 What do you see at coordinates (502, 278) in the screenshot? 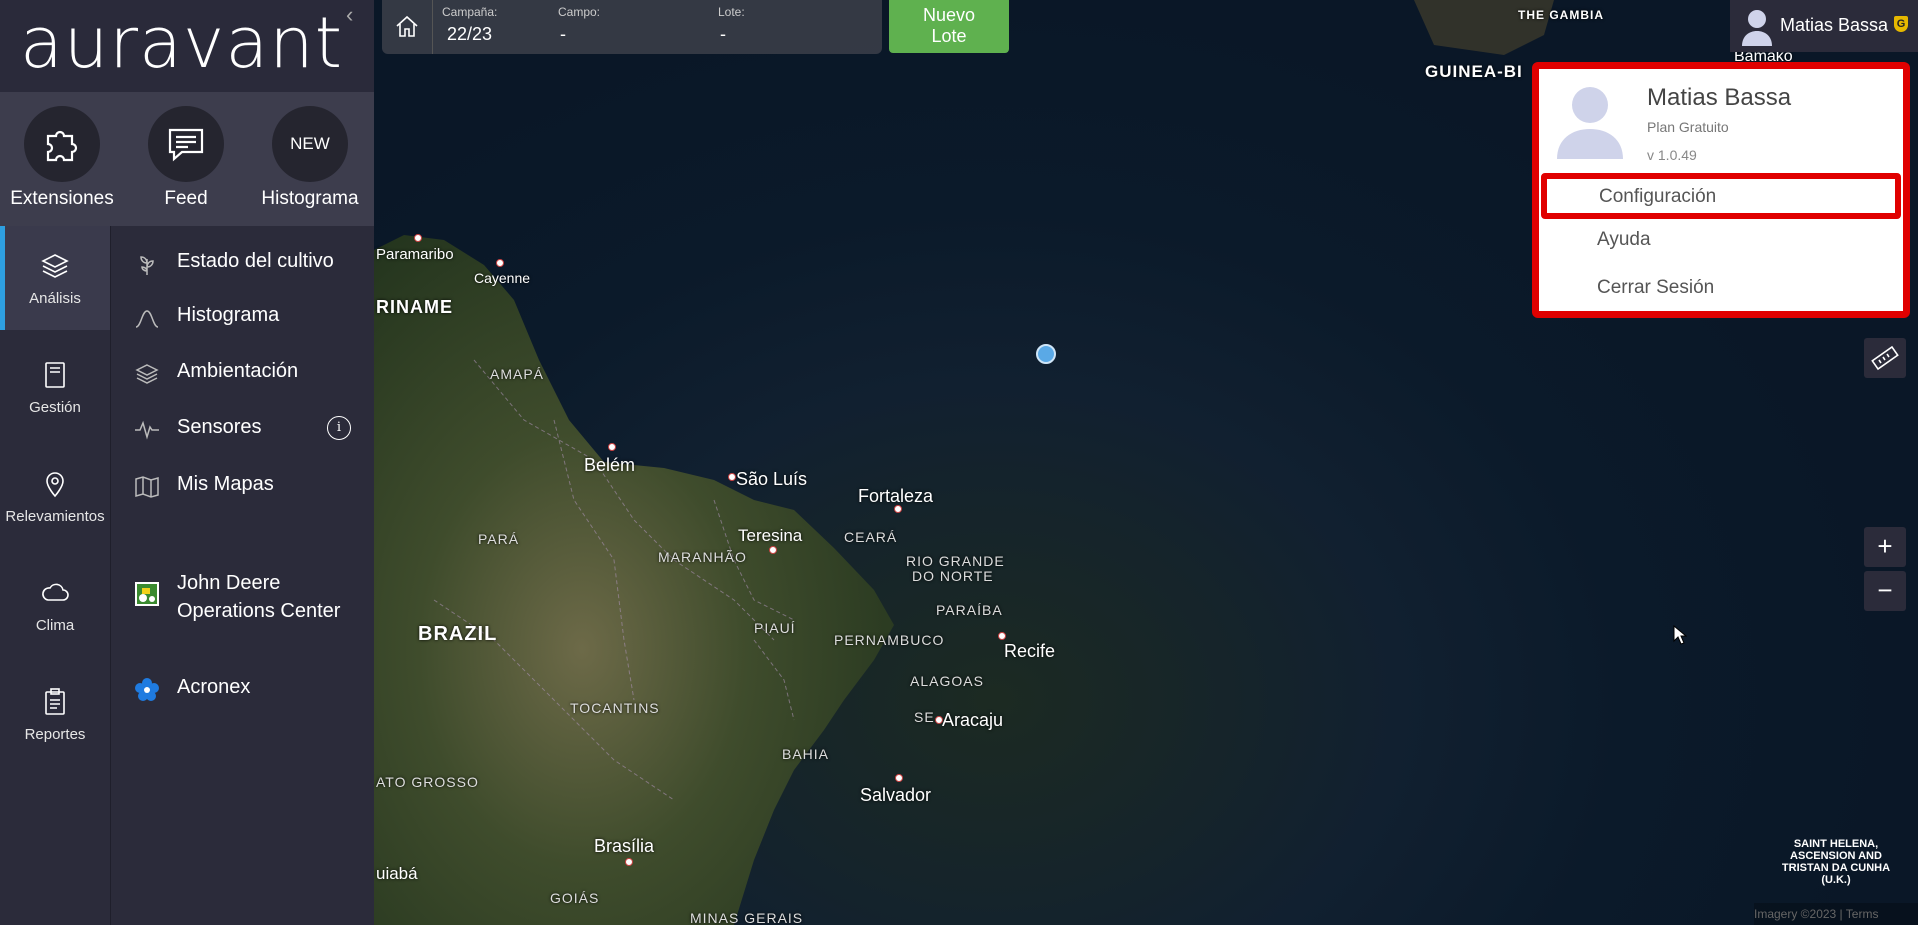
I see `map-label: Cayenne` at bounding box center [502, 278].